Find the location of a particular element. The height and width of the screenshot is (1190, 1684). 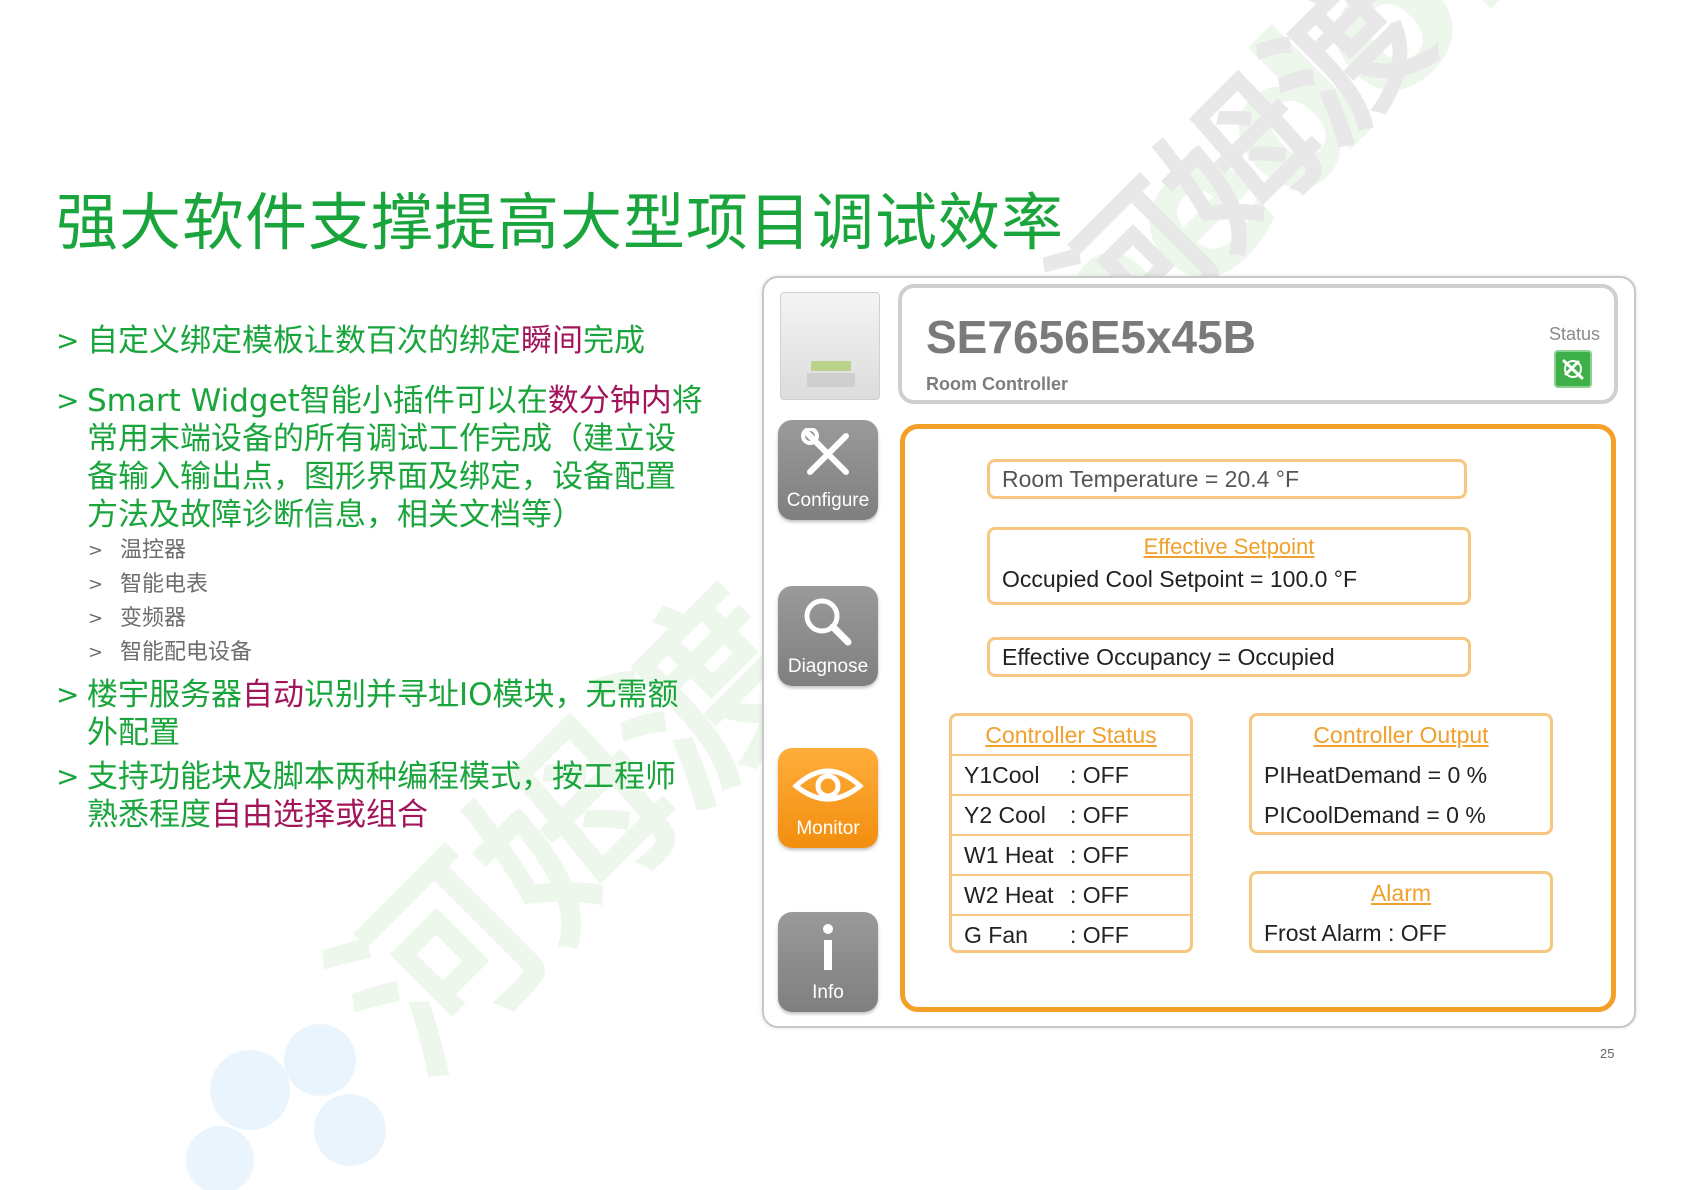

info-icon is located at coordinates (828, 947).